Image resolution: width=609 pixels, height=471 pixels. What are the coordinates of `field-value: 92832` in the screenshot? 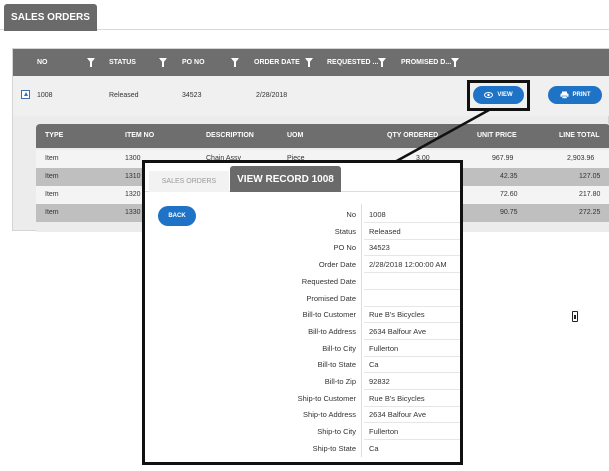 It's located at (379, 381).